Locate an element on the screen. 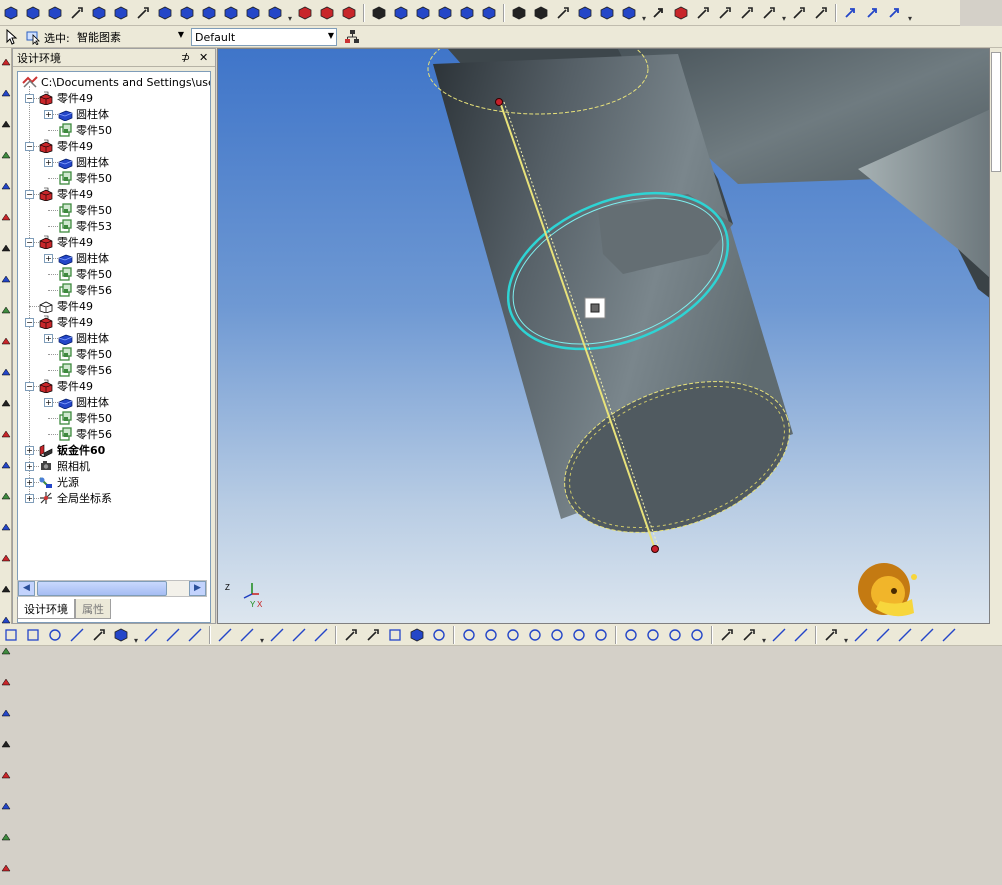 The width and height of the screenshot is (1002, 885). close-icon: ✕ is located at coordinates (203, 57).